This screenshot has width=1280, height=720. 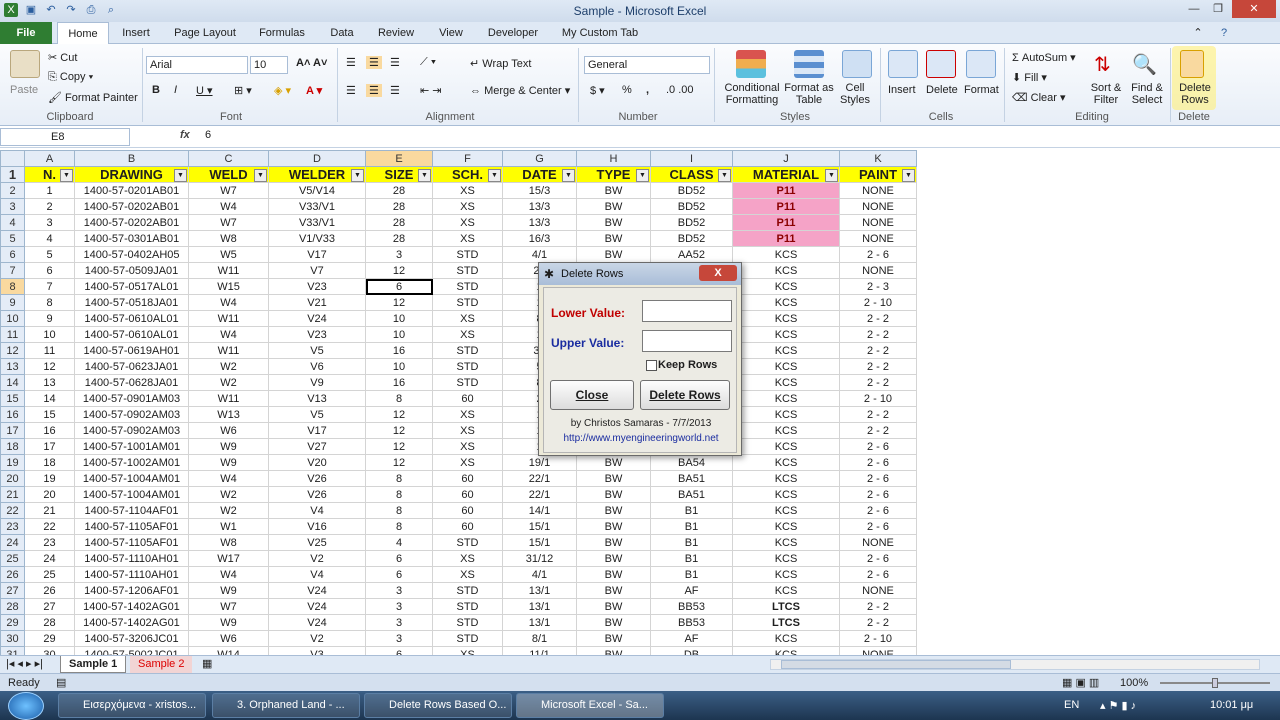 I want to click on table-cell: 1400-57-1105AF01, so click(x=131, y=542).